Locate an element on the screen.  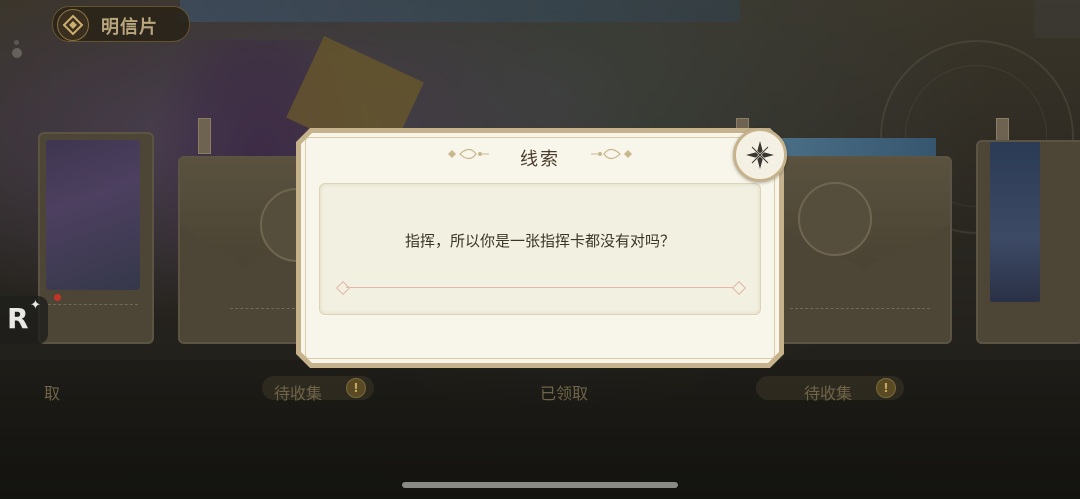
clue-content-box: 指挥，所以你是一张指挥卡都没有对吗？ is located at coordinates (540, 249).